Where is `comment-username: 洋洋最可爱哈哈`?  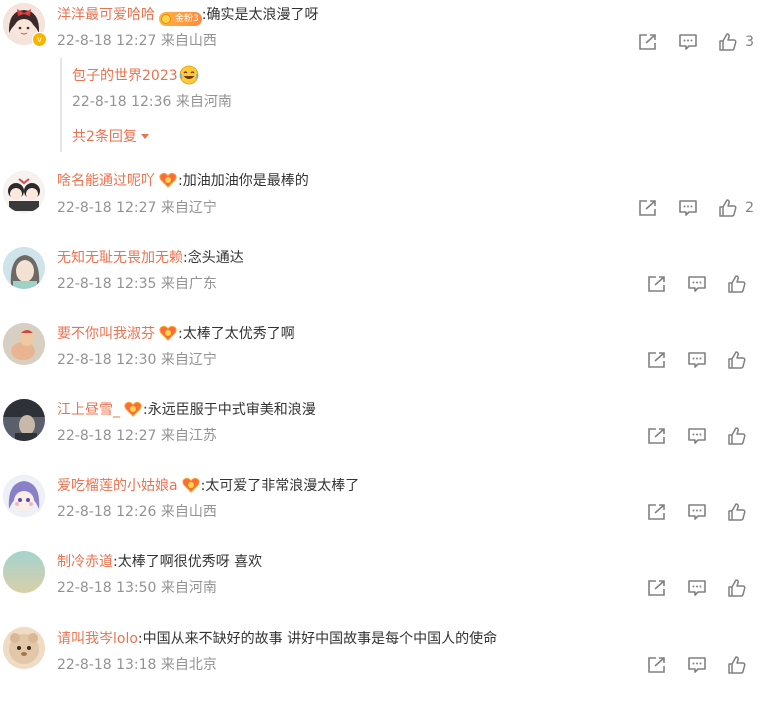 comment-username: 洋洋最可爱哈哈 is located at coordinates (106, 15).